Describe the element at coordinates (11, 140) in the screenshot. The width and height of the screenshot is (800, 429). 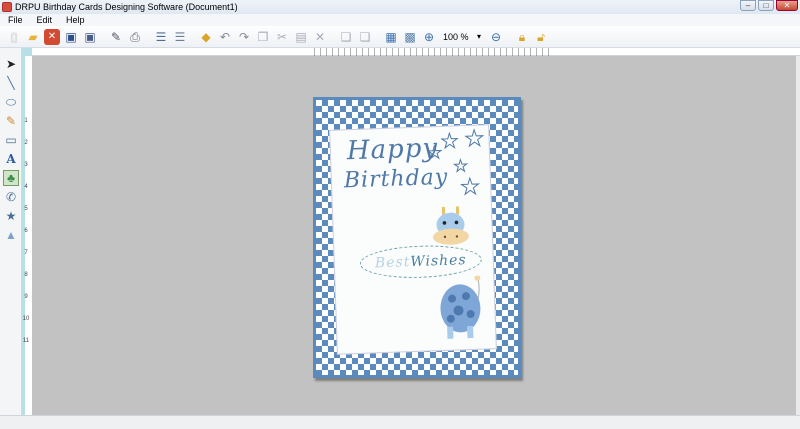
I see `rectangle-tool-icon: ▭` at that location.